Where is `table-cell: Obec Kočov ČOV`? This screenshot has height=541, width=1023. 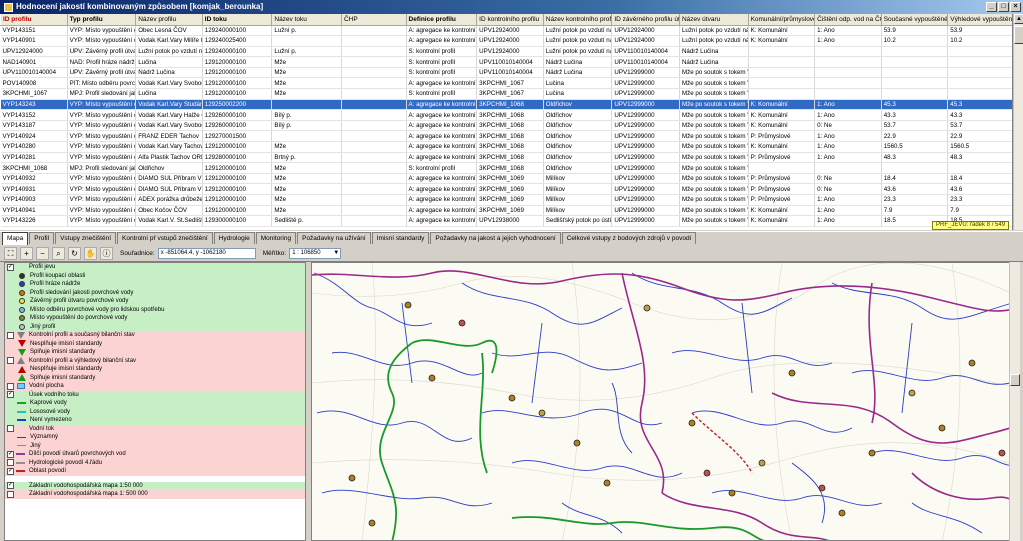 table-cell: Obec Kočov ČOV is located at coordinates (169, 211).